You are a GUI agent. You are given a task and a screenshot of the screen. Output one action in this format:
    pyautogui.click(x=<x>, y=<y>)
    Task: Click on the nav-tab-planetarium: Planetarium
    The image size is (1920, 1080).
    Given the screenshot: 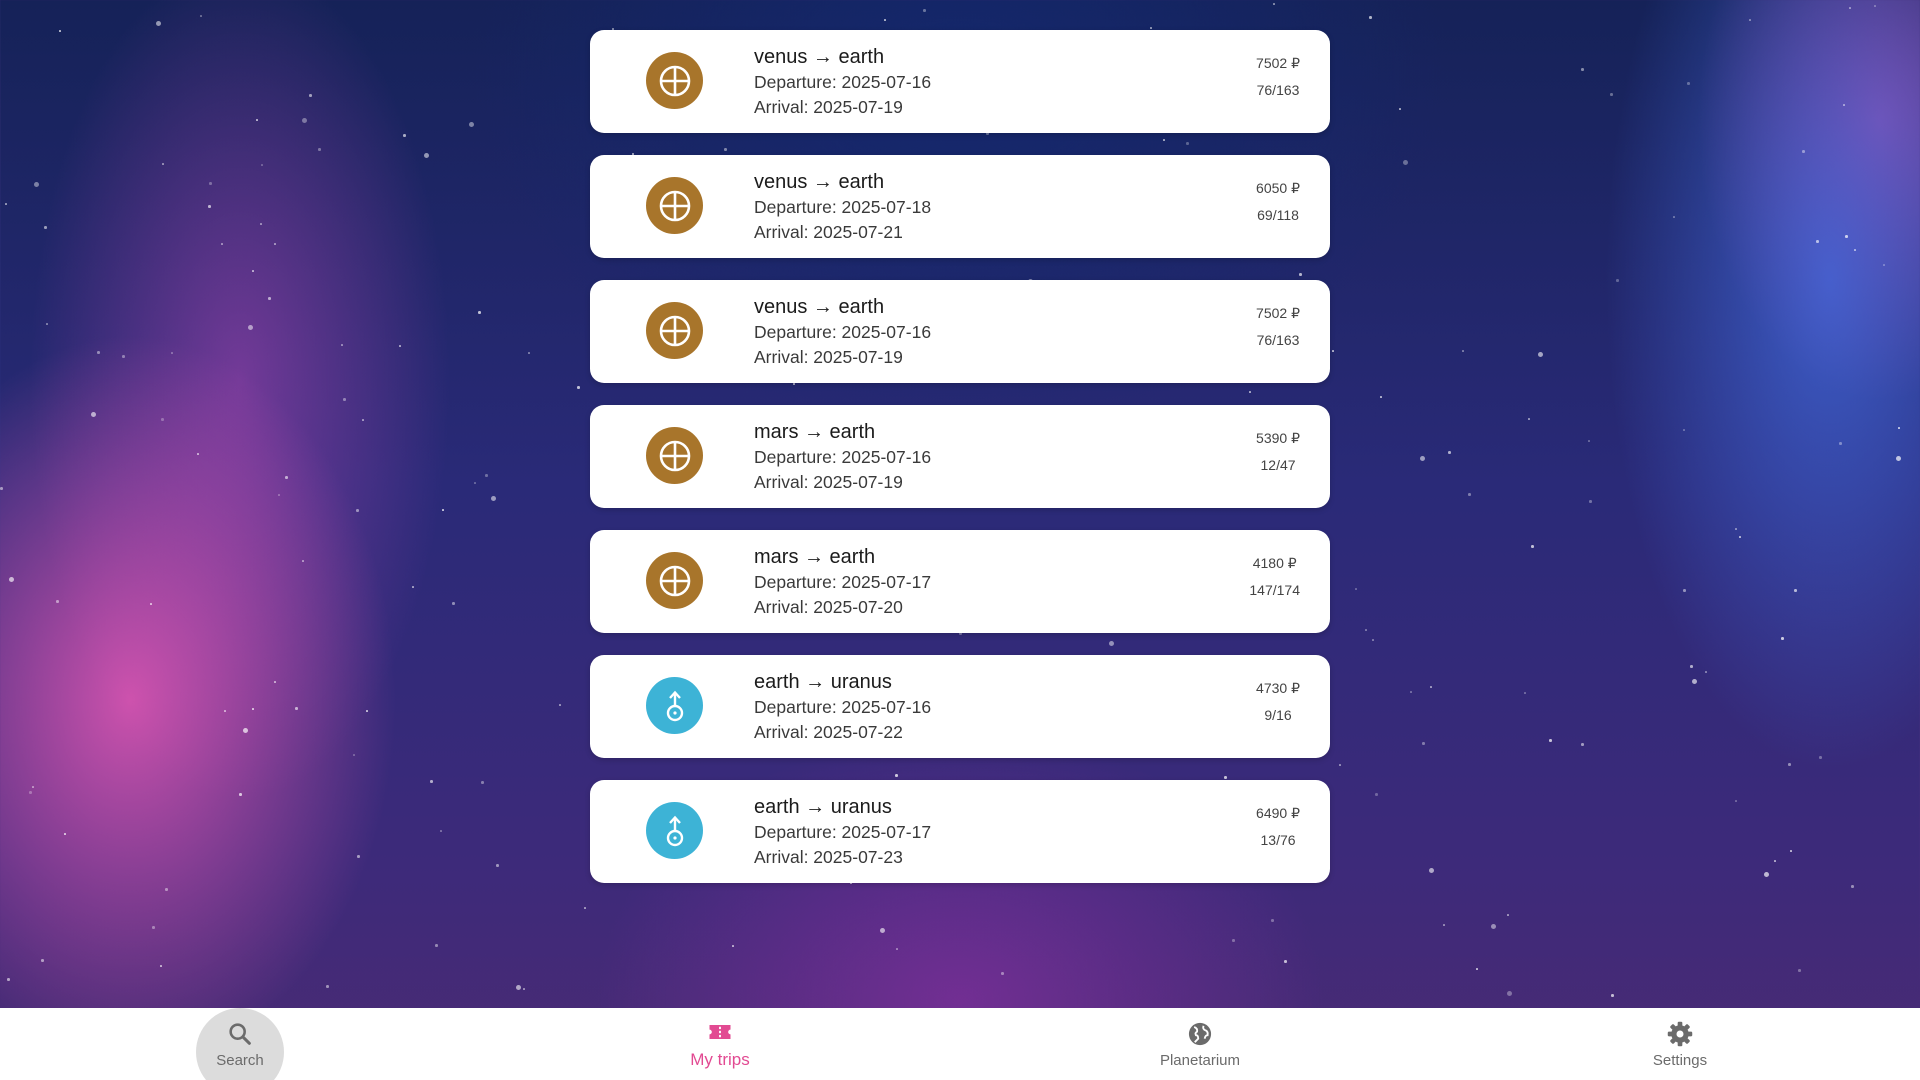 What is the action you would take?
    pyautogui.click(x=1200, y=1044)
    